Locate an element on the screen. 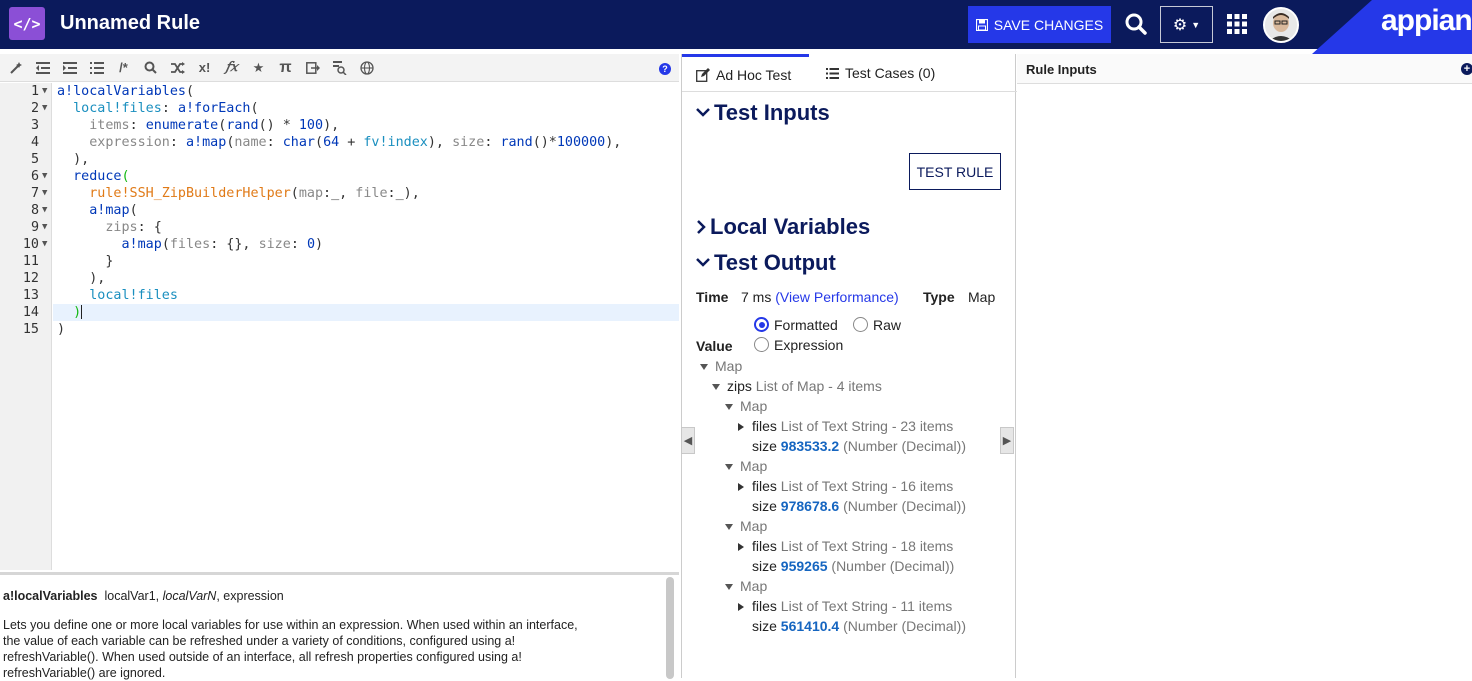  tab-label: Test Cases (0) is located at coordinates (890, 73).